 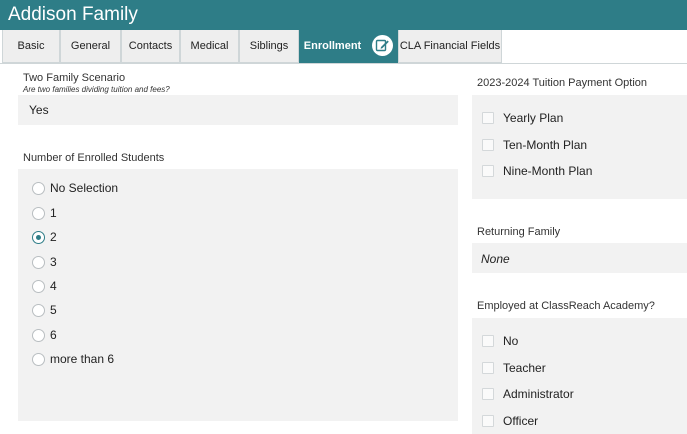 What do you see at coordinates (53, 262) in the screenshot?
I see `radio-label: 3` at bounding box center [53, 262].